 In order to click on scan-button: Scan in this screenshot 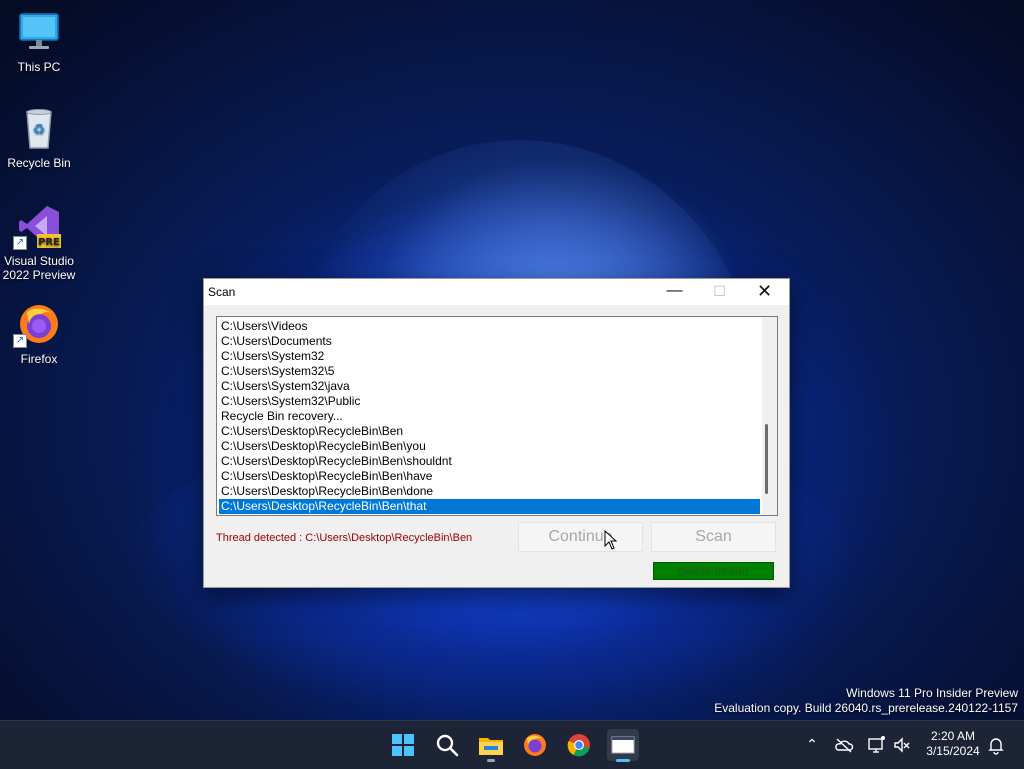, I will do `click(713, 537)`.